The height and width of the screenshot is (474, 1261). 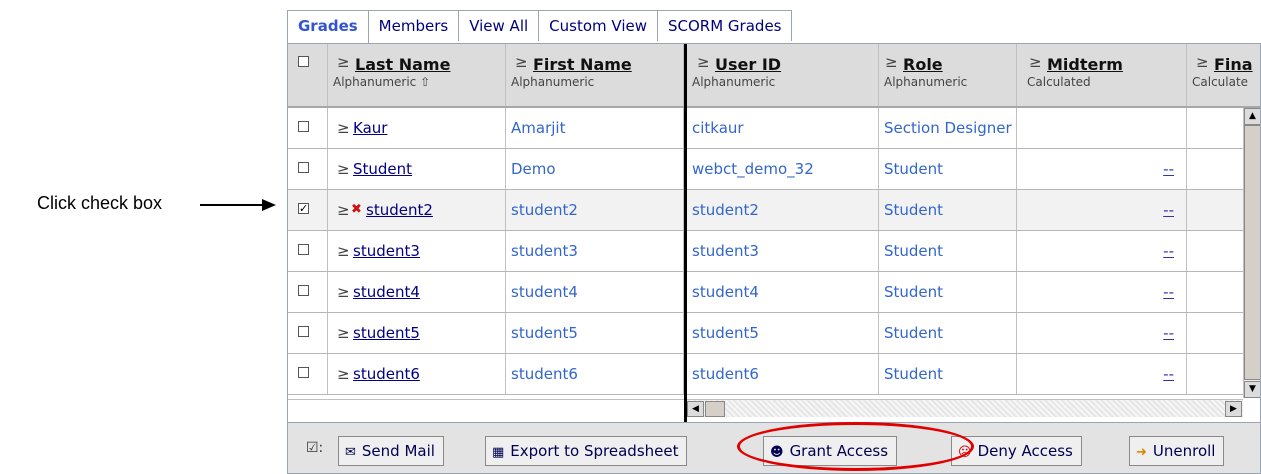 I want to click on scroll-left-icon: ◀, so click(x=695, y=409).